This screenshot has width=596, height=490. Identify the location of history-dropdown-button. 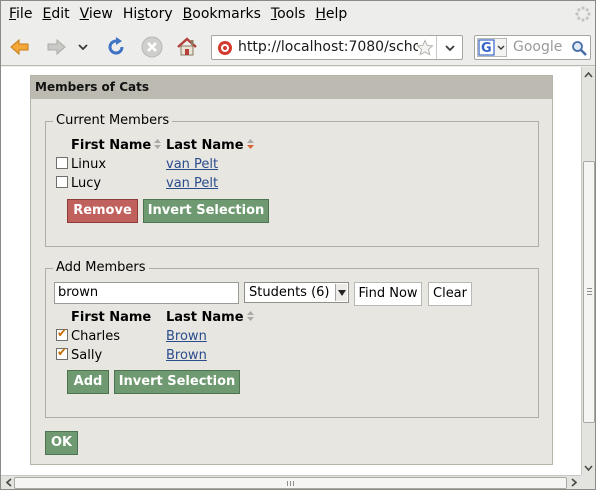
(83, 47).